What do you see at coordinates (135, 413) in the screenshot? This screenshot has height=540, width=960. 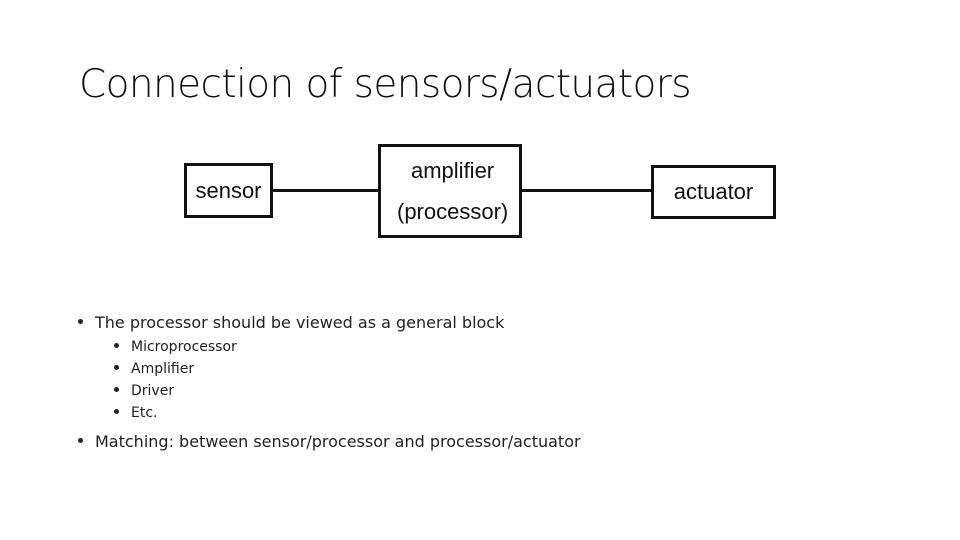 I see `sub-bullet-item: Etc.` at bounding box center [135, 413].